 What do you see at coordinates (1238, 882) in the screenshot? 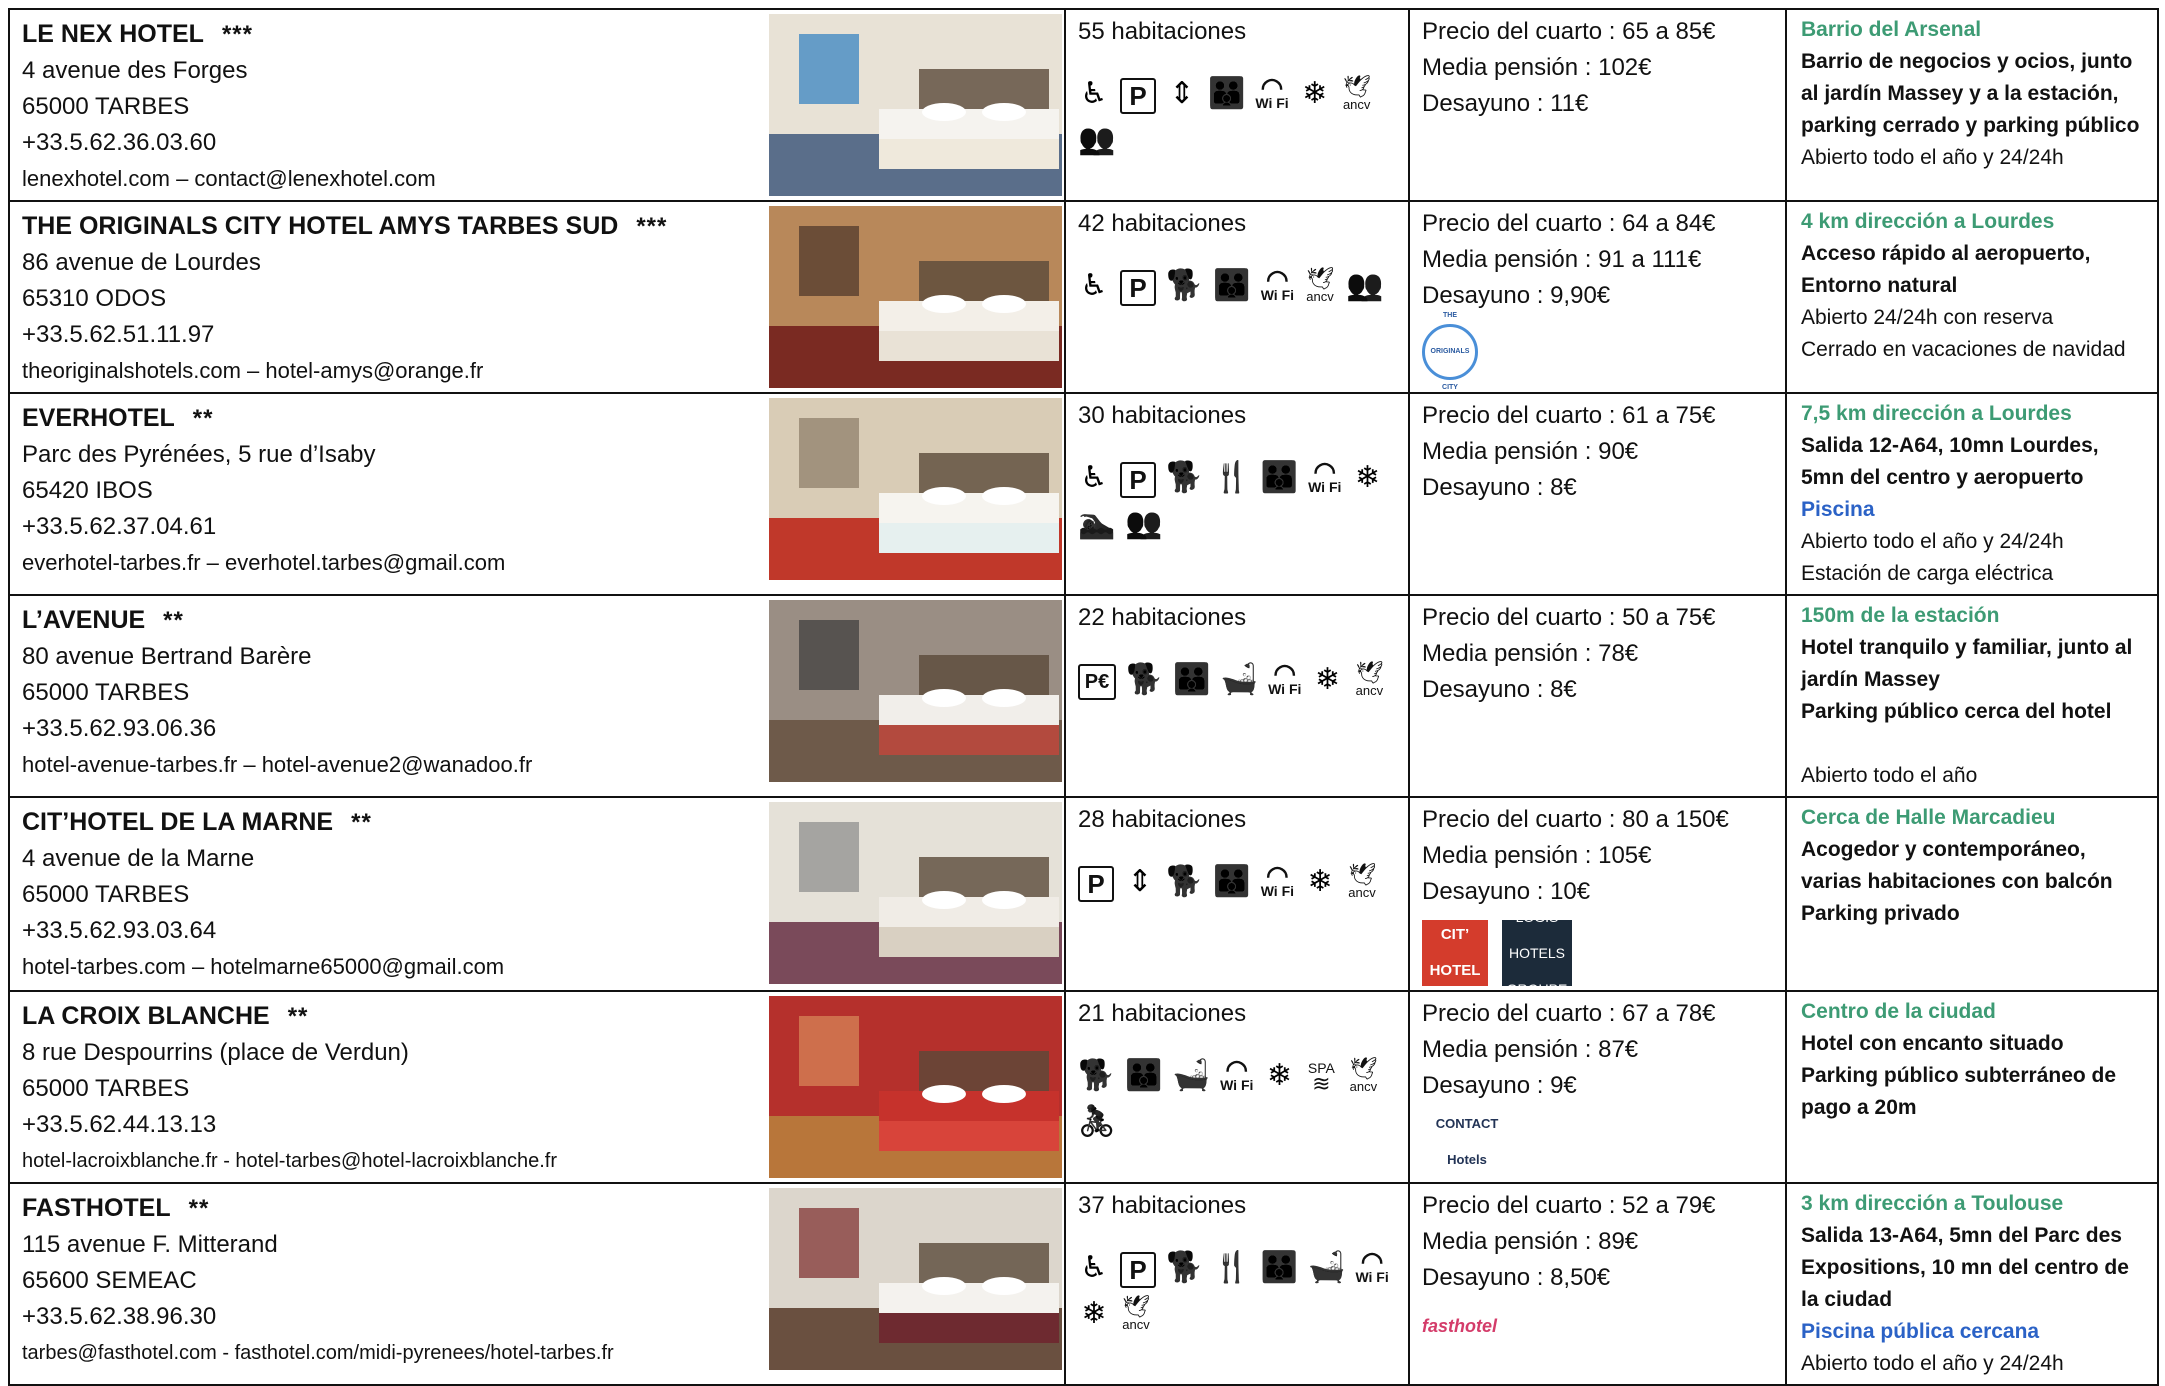
I see `amenity-icons: P ⇕ 🐕 👪 ◠ Wi Fi ❄ 🕊 ancv` at bounding box center [1238, 882].